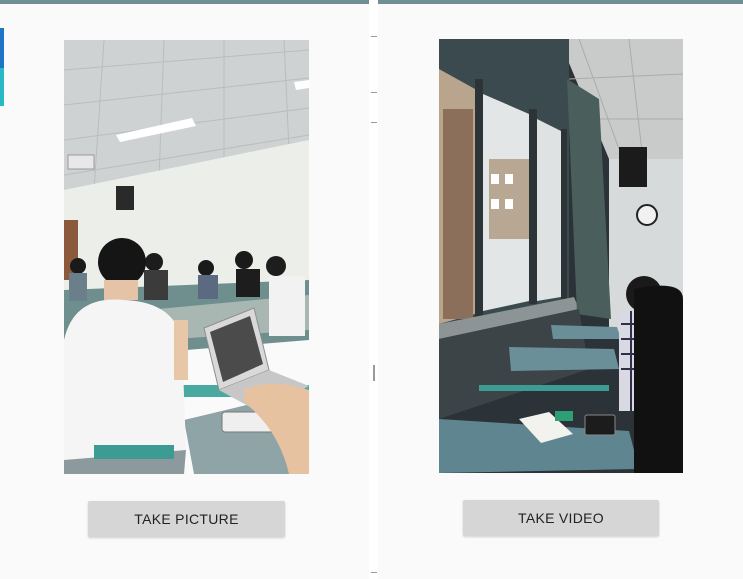 The image size is (743, 579). Describe the element at coordinates (2, 48) in the screenshot. I see `edge-indicator-blue` at that location.